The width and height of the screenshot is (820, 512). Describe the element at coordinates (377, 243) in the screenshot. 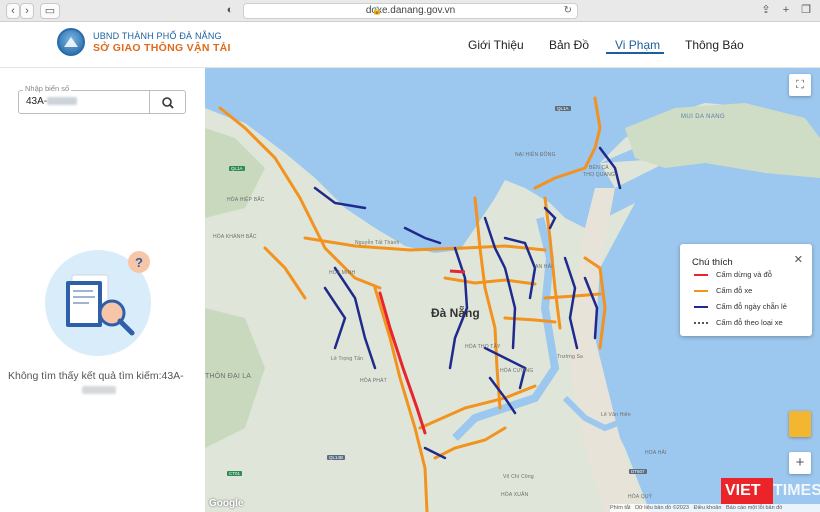

I see `street-nguyen-tat-thanh: Nguyễn Tất Thành` at that location.